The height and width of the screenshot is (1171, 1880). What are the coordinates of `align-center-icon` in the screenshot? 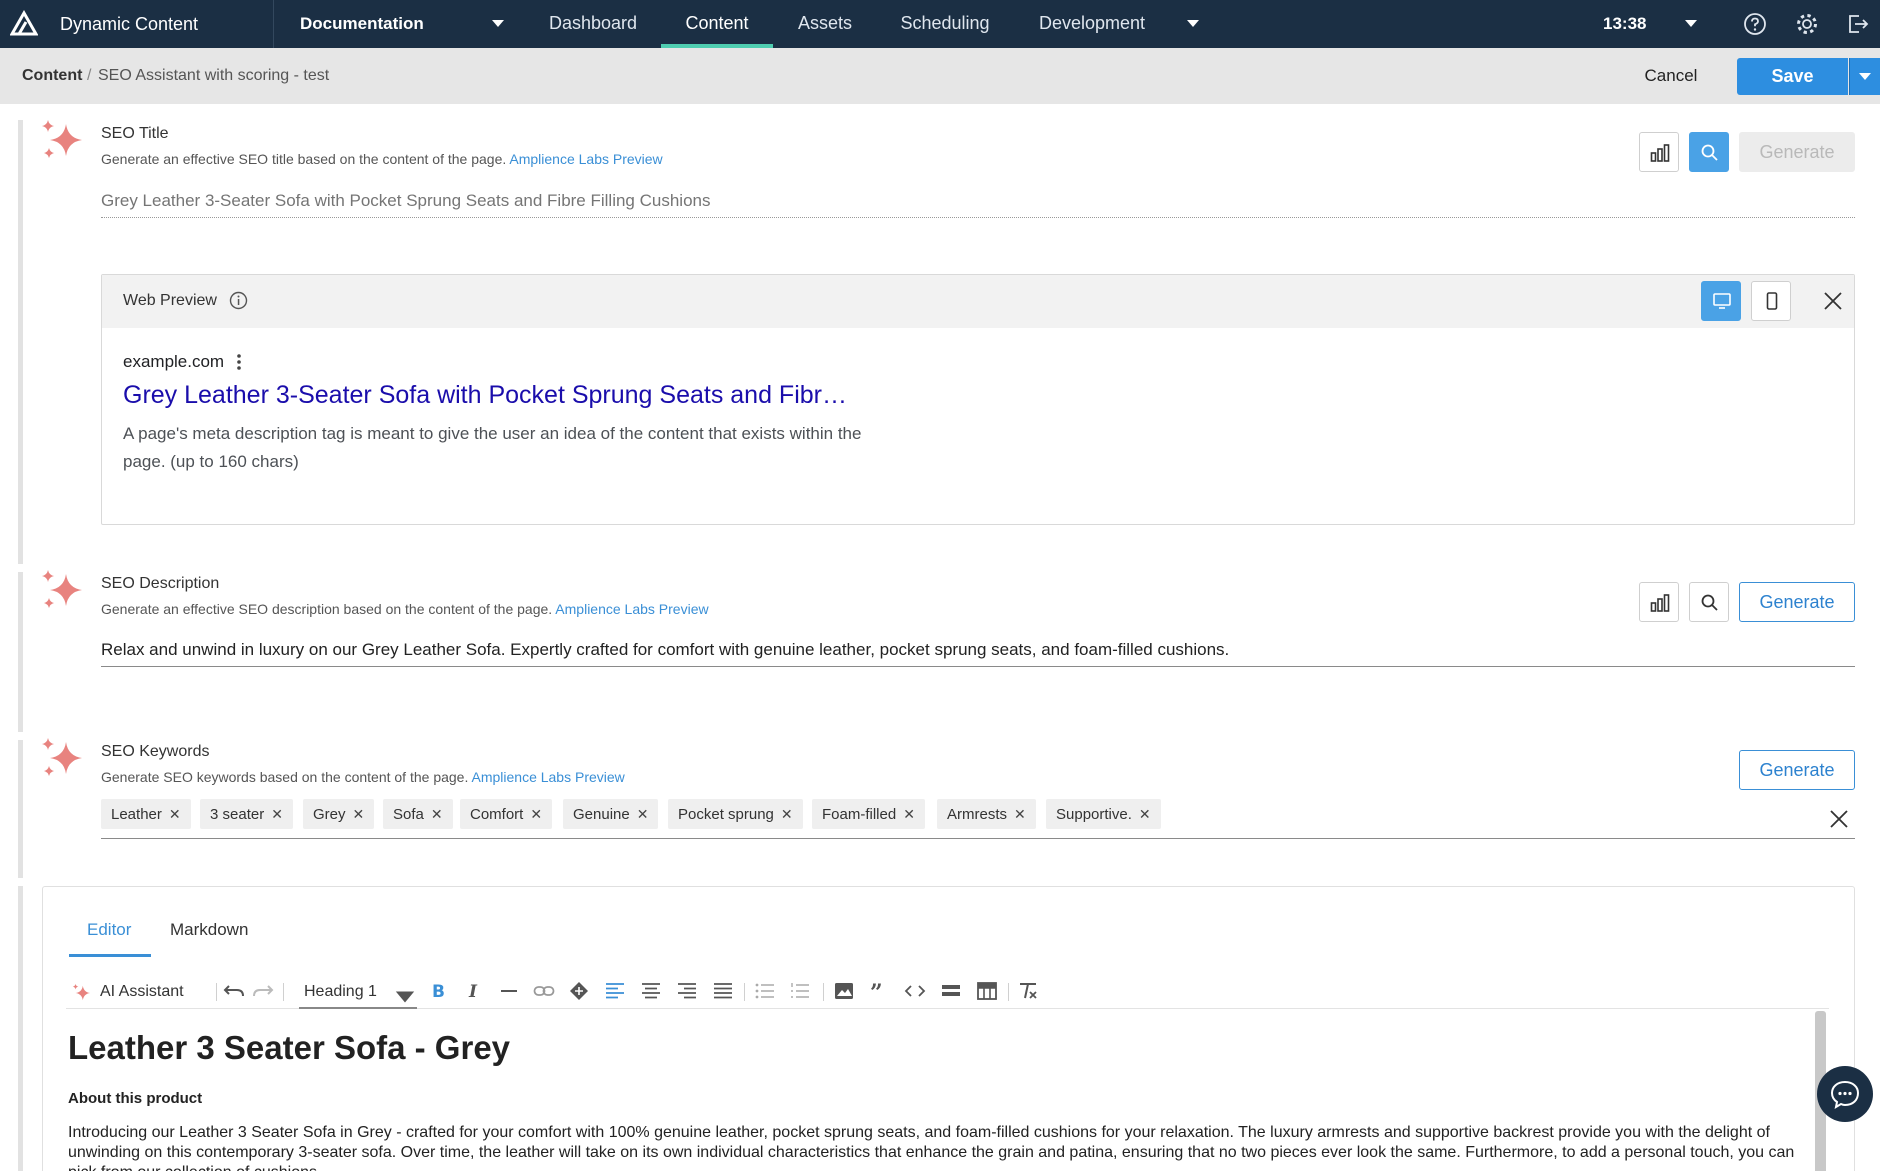 It's located at (651, 991).